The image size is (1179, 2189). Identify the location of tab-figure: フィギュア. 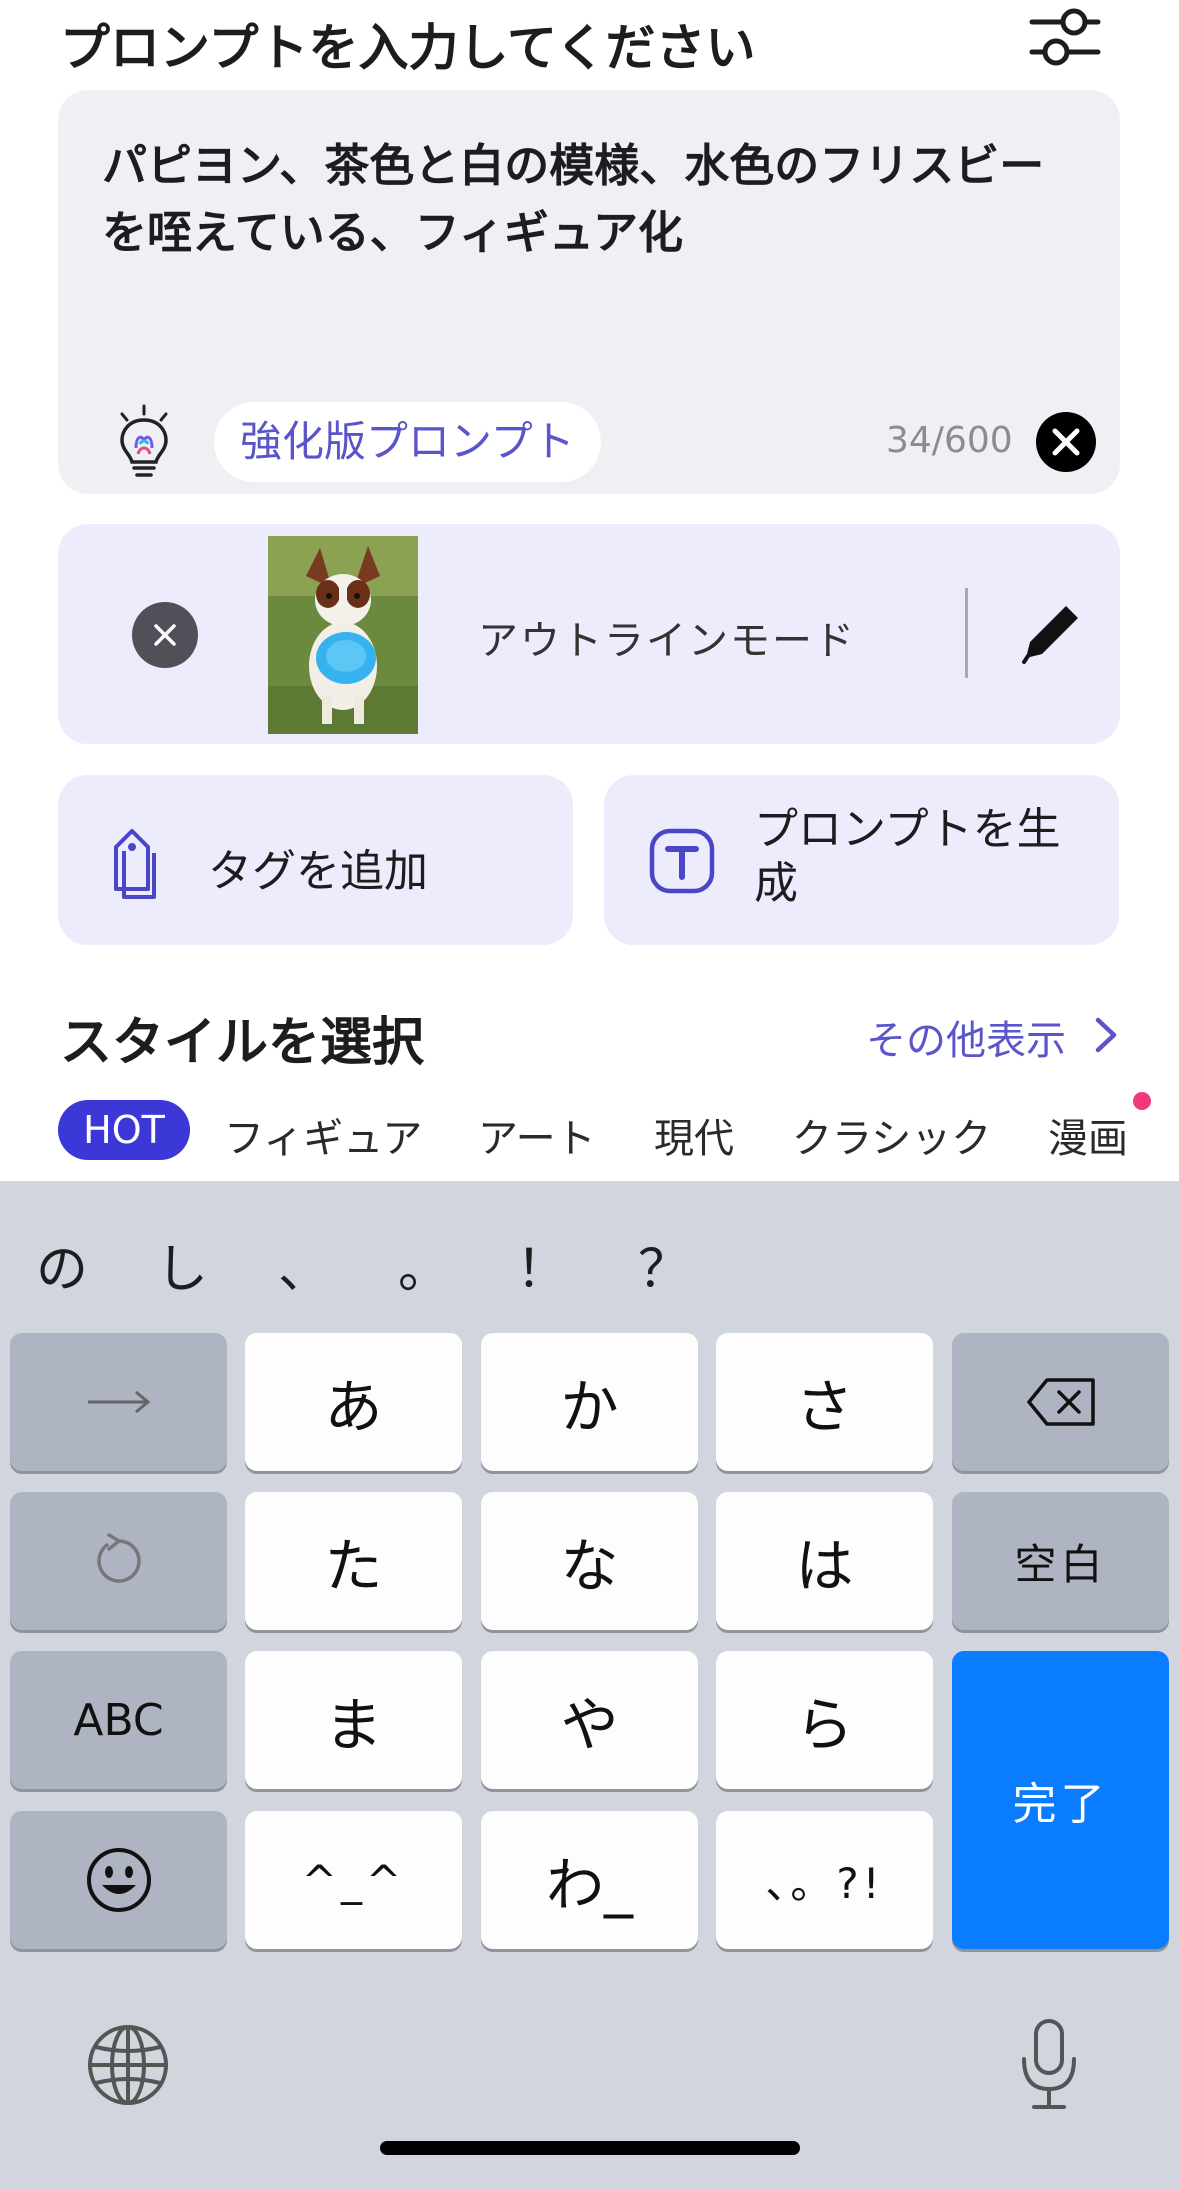
(323, 1135).